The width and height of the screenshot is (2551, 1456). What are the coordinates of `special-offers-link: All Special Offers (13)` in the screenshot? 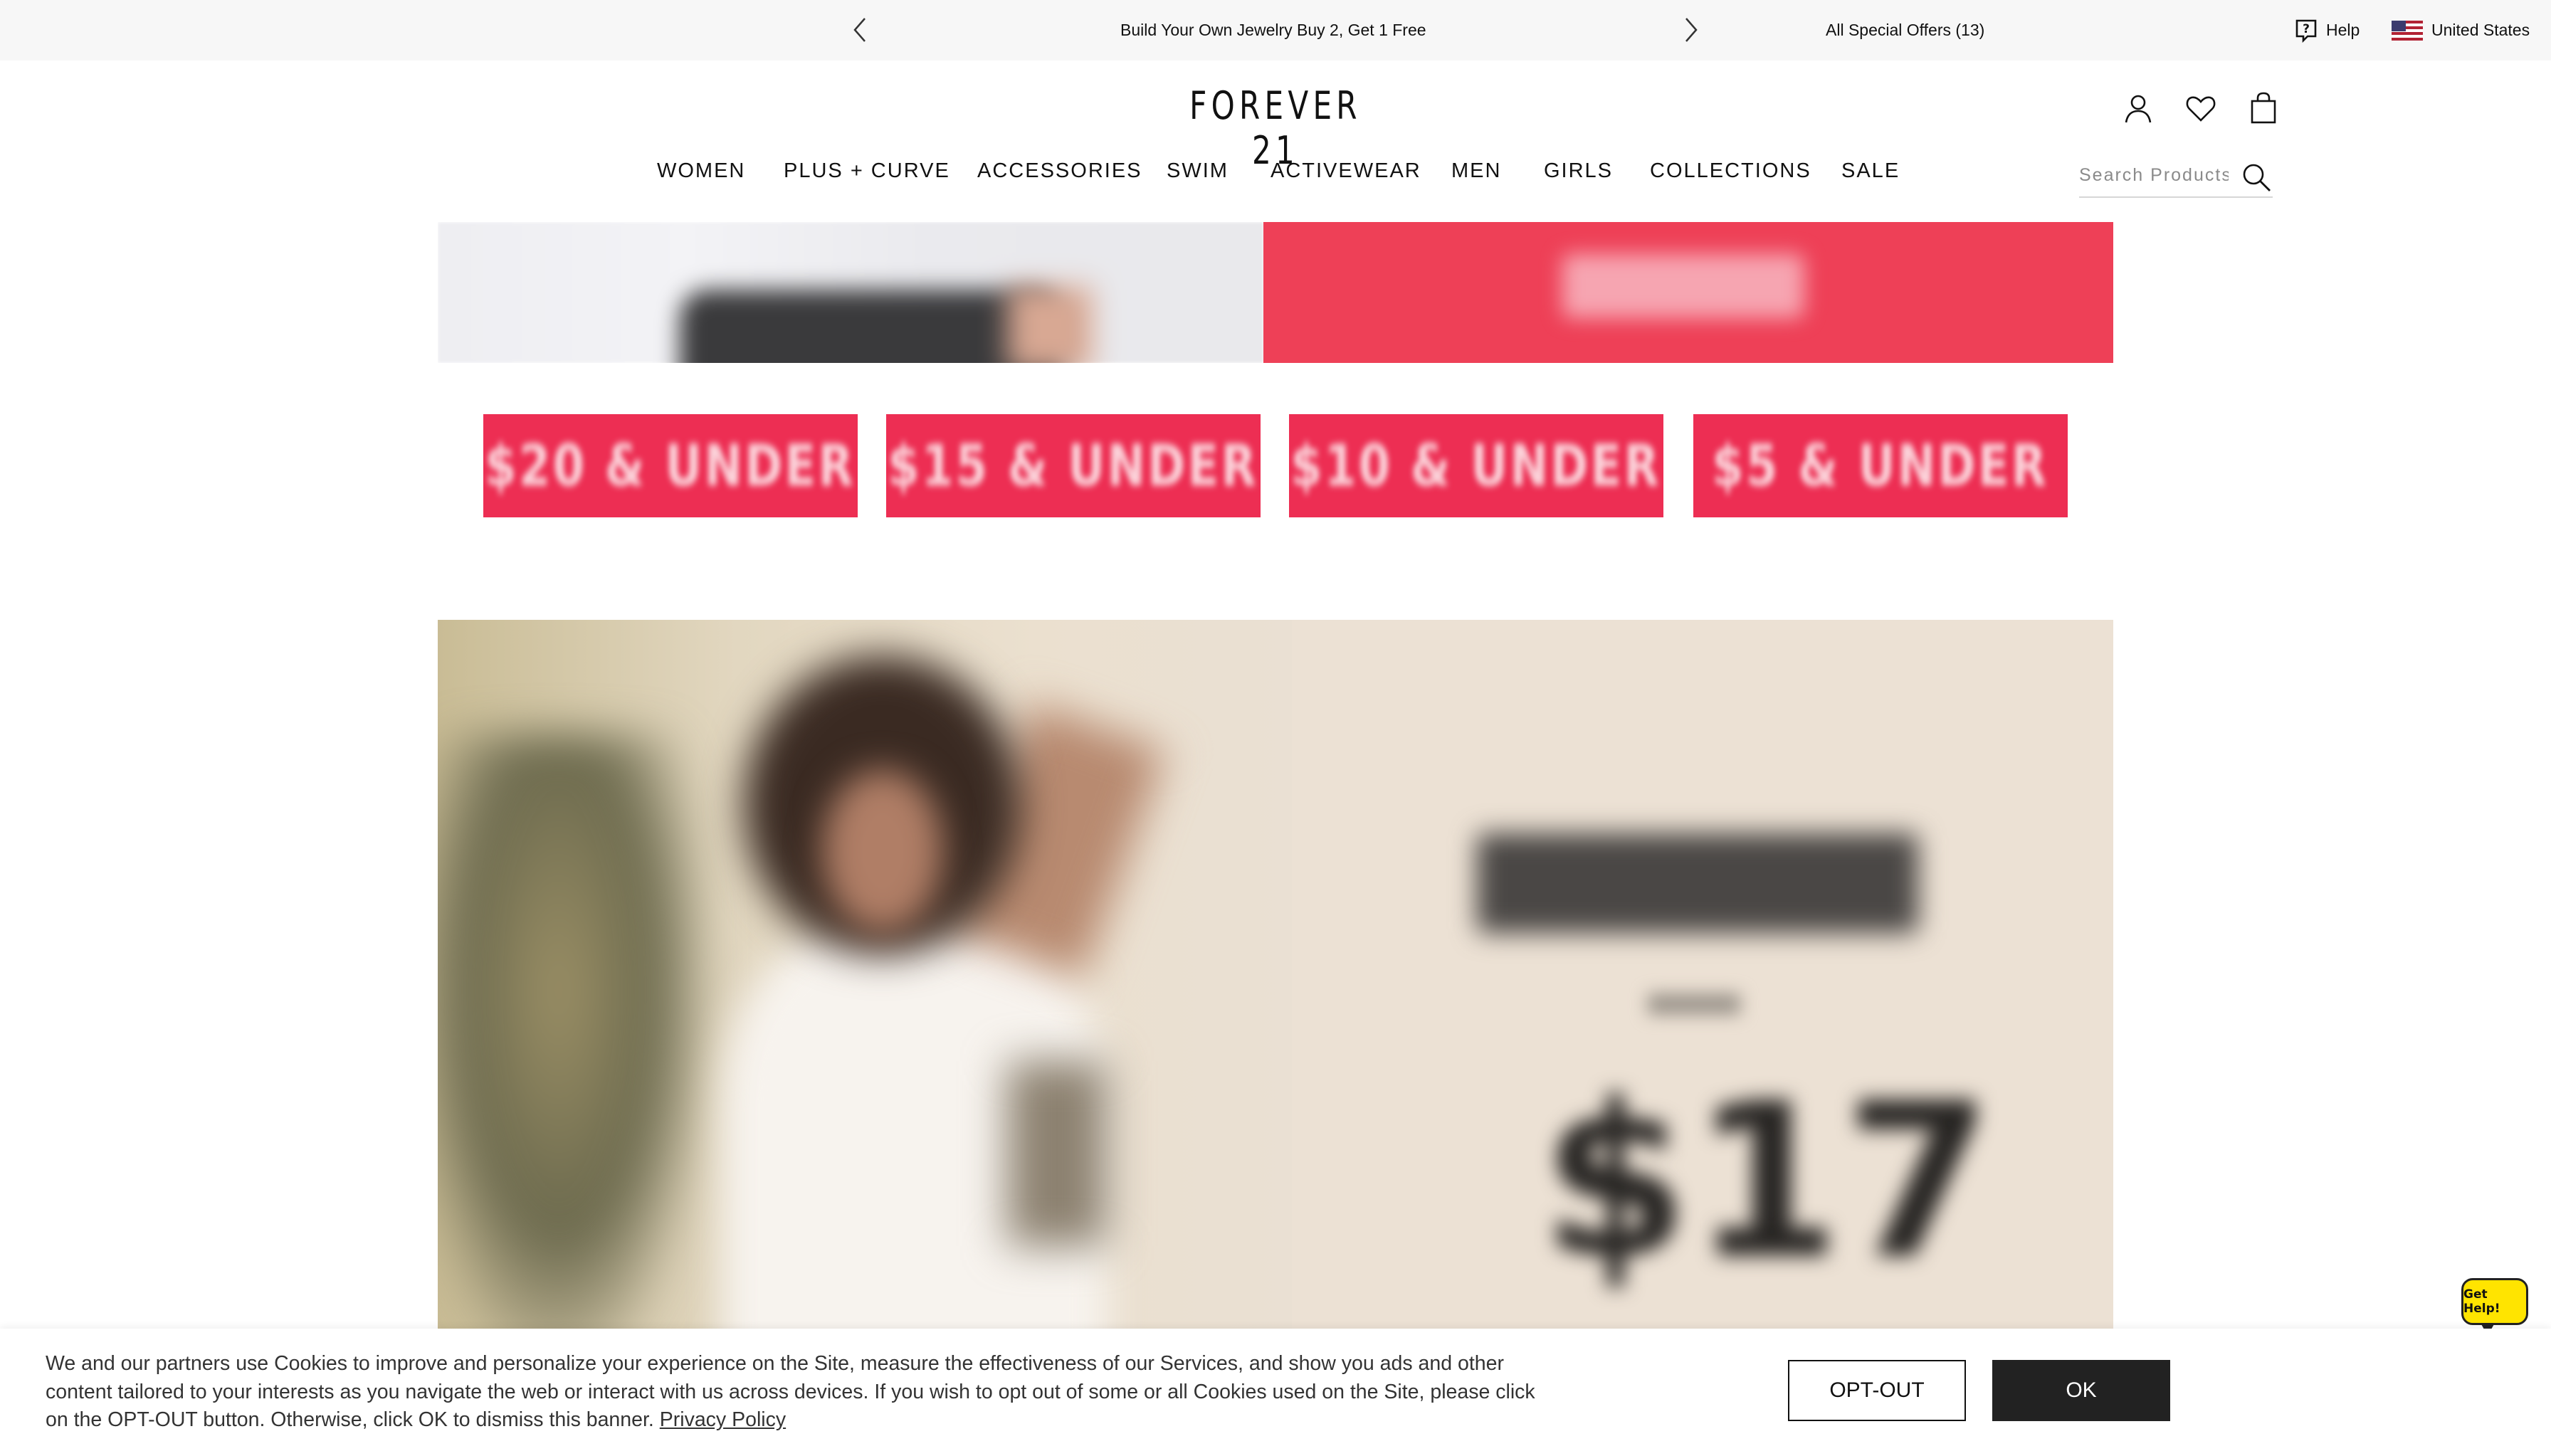 It's located at (1905, 30).